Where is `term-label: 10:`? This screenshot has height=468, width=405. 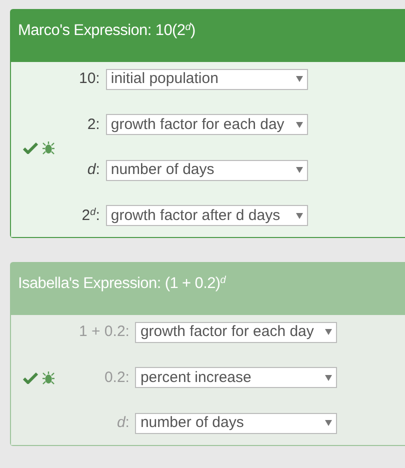
term-label: 10: is located at coordinates (89, 79).